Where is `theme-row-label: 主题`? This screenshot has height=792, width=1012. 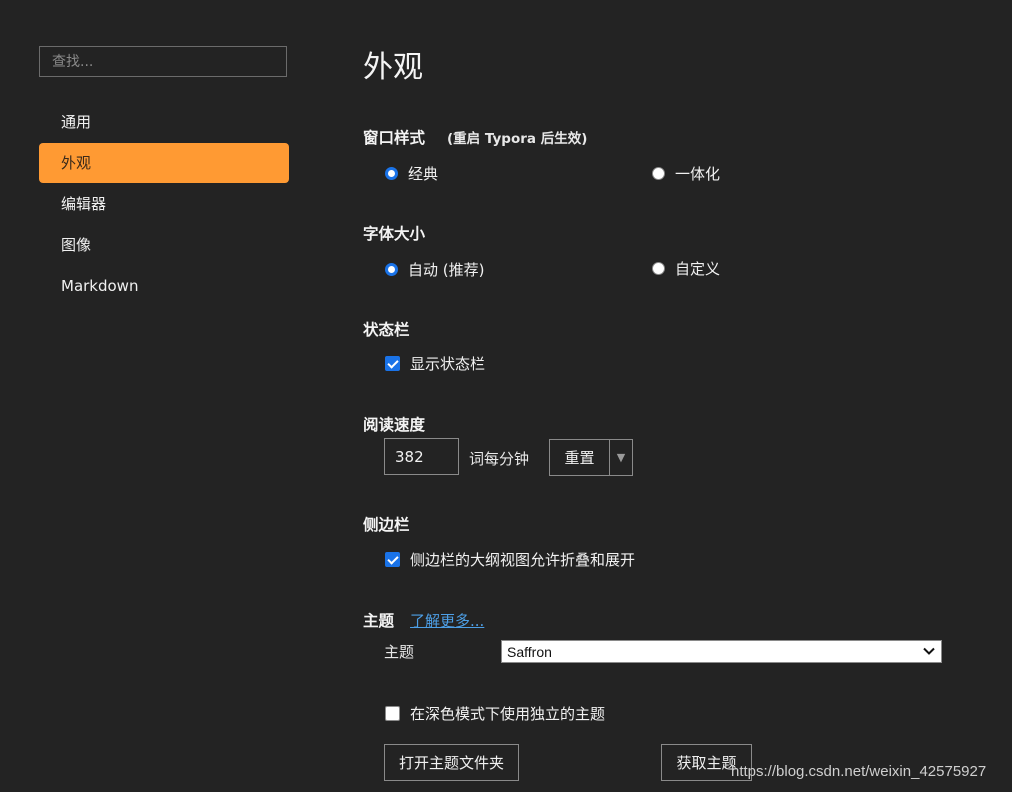 theme-row-label: 主题 is located at coordinates (399, 652).